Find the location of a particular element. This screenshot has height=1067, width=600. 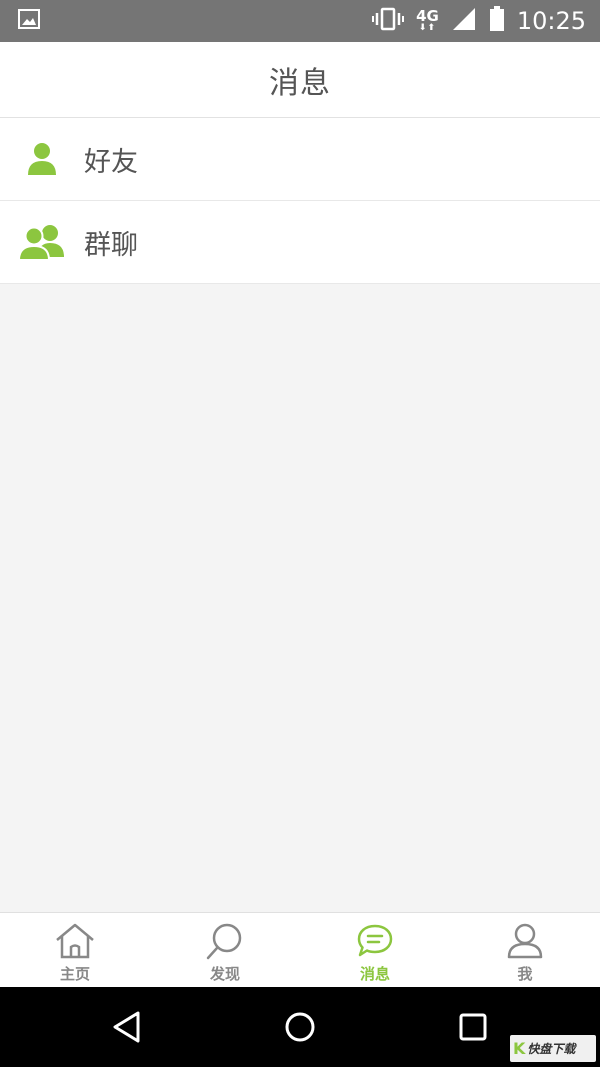

image-notification-icon is located at coordinates (29, 21).